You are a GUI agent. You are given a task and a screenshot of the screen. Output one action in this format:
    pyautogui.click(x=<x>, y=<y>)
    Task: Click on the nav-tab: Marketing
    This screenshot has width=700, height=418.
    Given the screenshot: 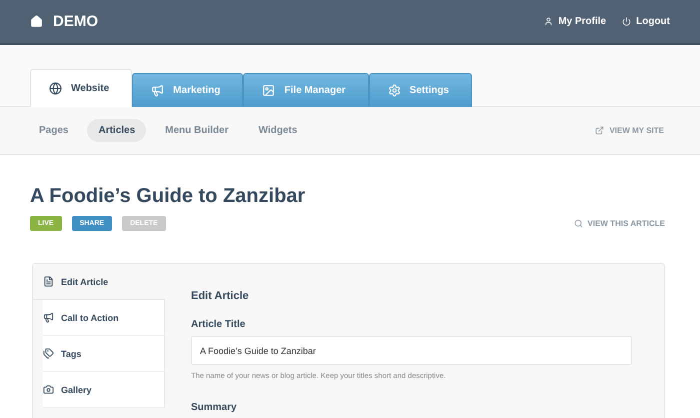 What is the action you would take?
    pyautogui.click(x=188, y=90)
    